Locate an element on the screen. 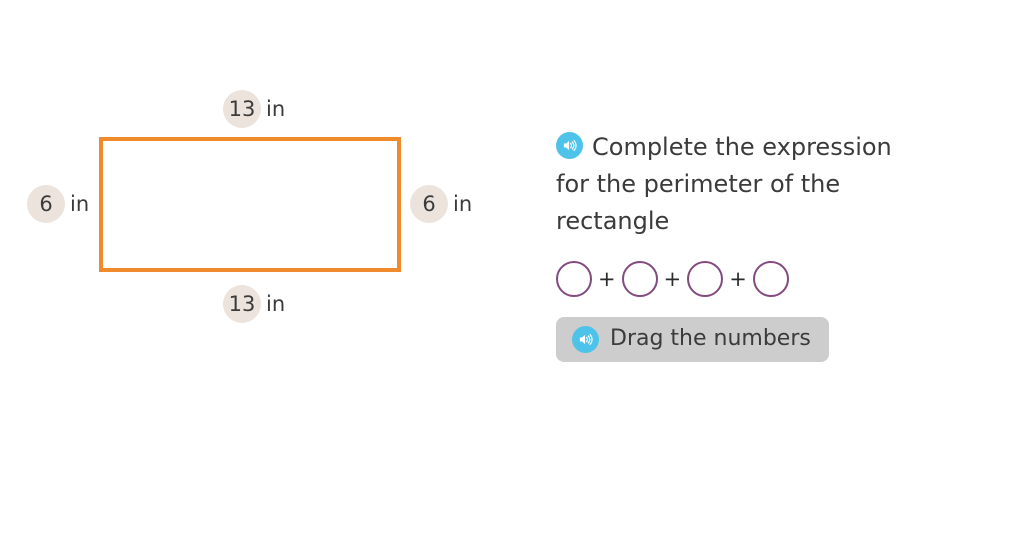  measurement-label-left: 6 in is located at coordinates (58, 204).